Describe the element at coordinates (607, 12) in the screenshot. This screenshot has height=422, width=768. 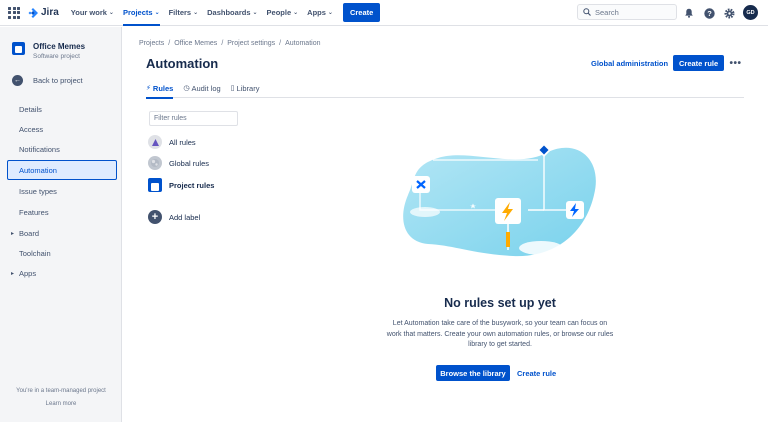
I see `search-placeholder: Search` at that location.